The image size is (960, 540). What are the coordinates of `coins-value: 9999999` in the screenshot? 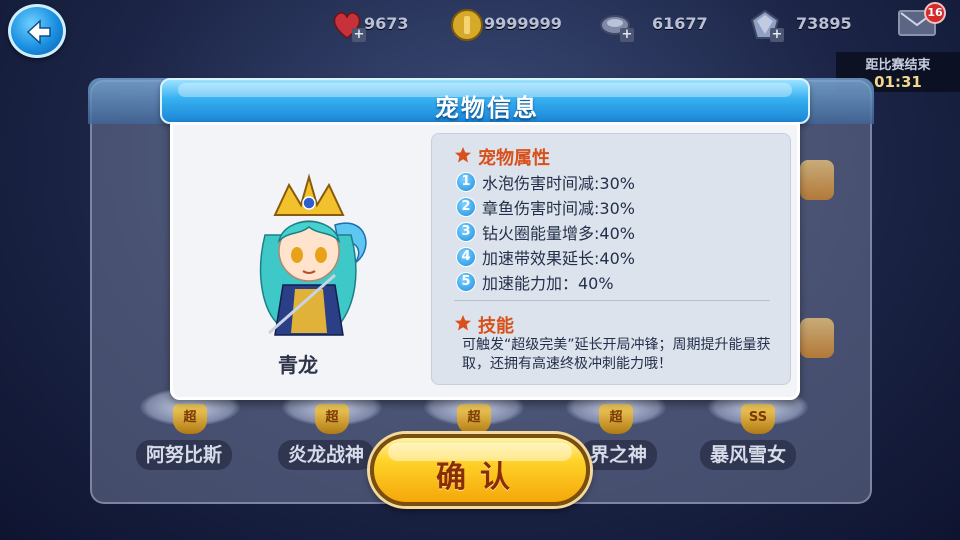 It's located at (523, 23).